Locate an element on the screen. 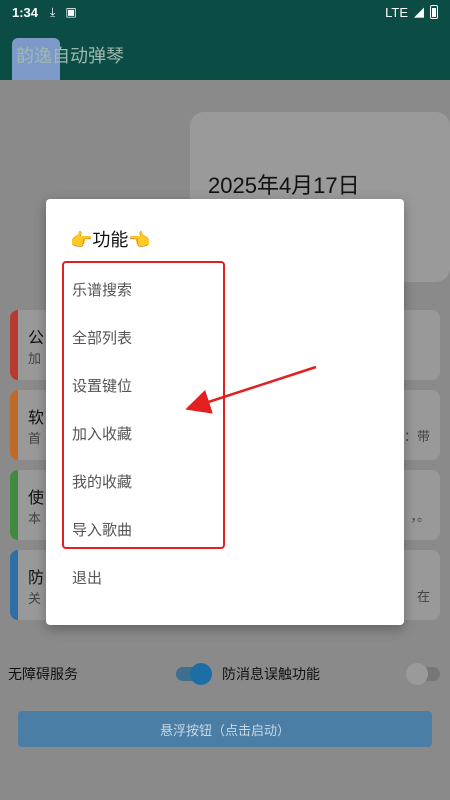 The image size is (450, 800). status-right: LTE ◢ is located at coordinates (411, 12).